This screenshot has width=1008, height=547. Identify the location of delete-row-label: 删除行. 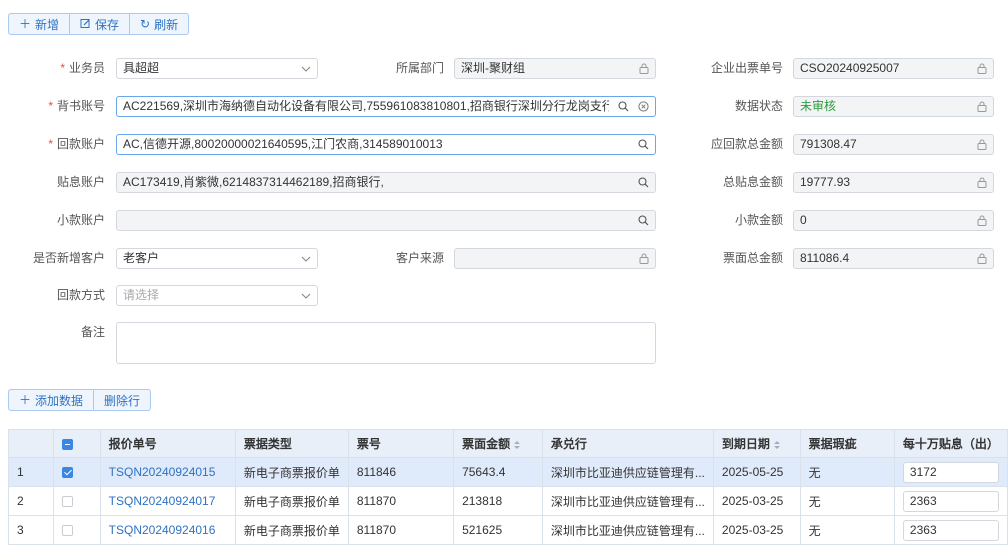
(122, 400).